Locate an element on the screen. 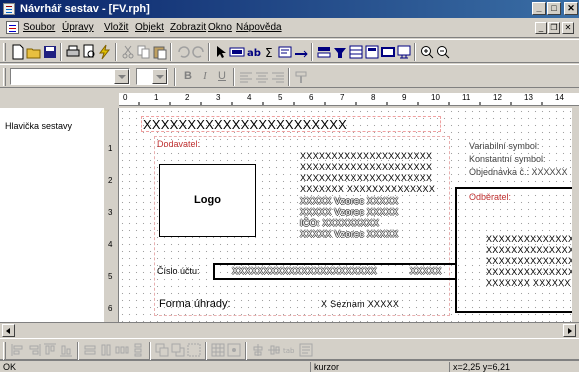  account-number-value: XXXXXXXXXXXXXXXXXXXXXXX is located at coordinates (304, 271).